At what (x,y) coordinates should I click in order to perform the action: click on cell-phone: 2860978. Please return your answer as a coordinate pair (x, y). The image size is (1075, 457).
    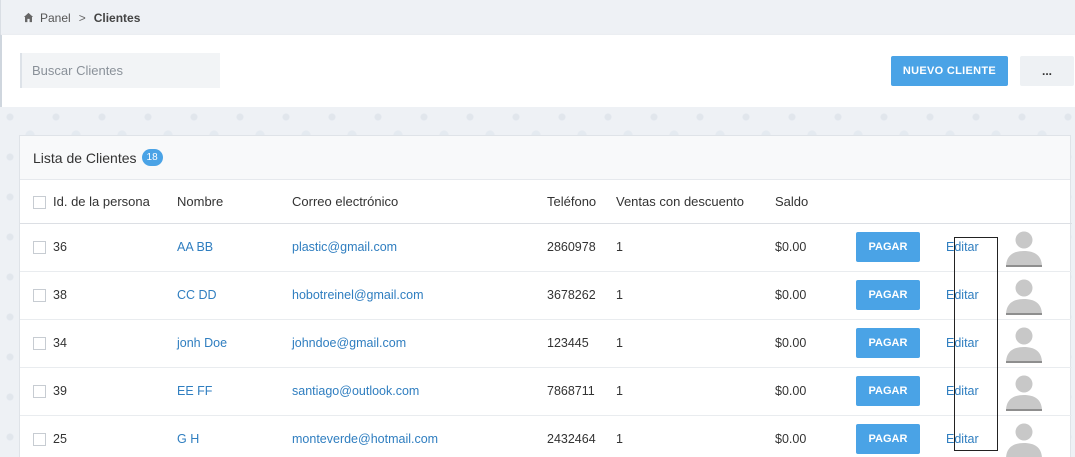
    Looking at the image, I should click on (581, 247).